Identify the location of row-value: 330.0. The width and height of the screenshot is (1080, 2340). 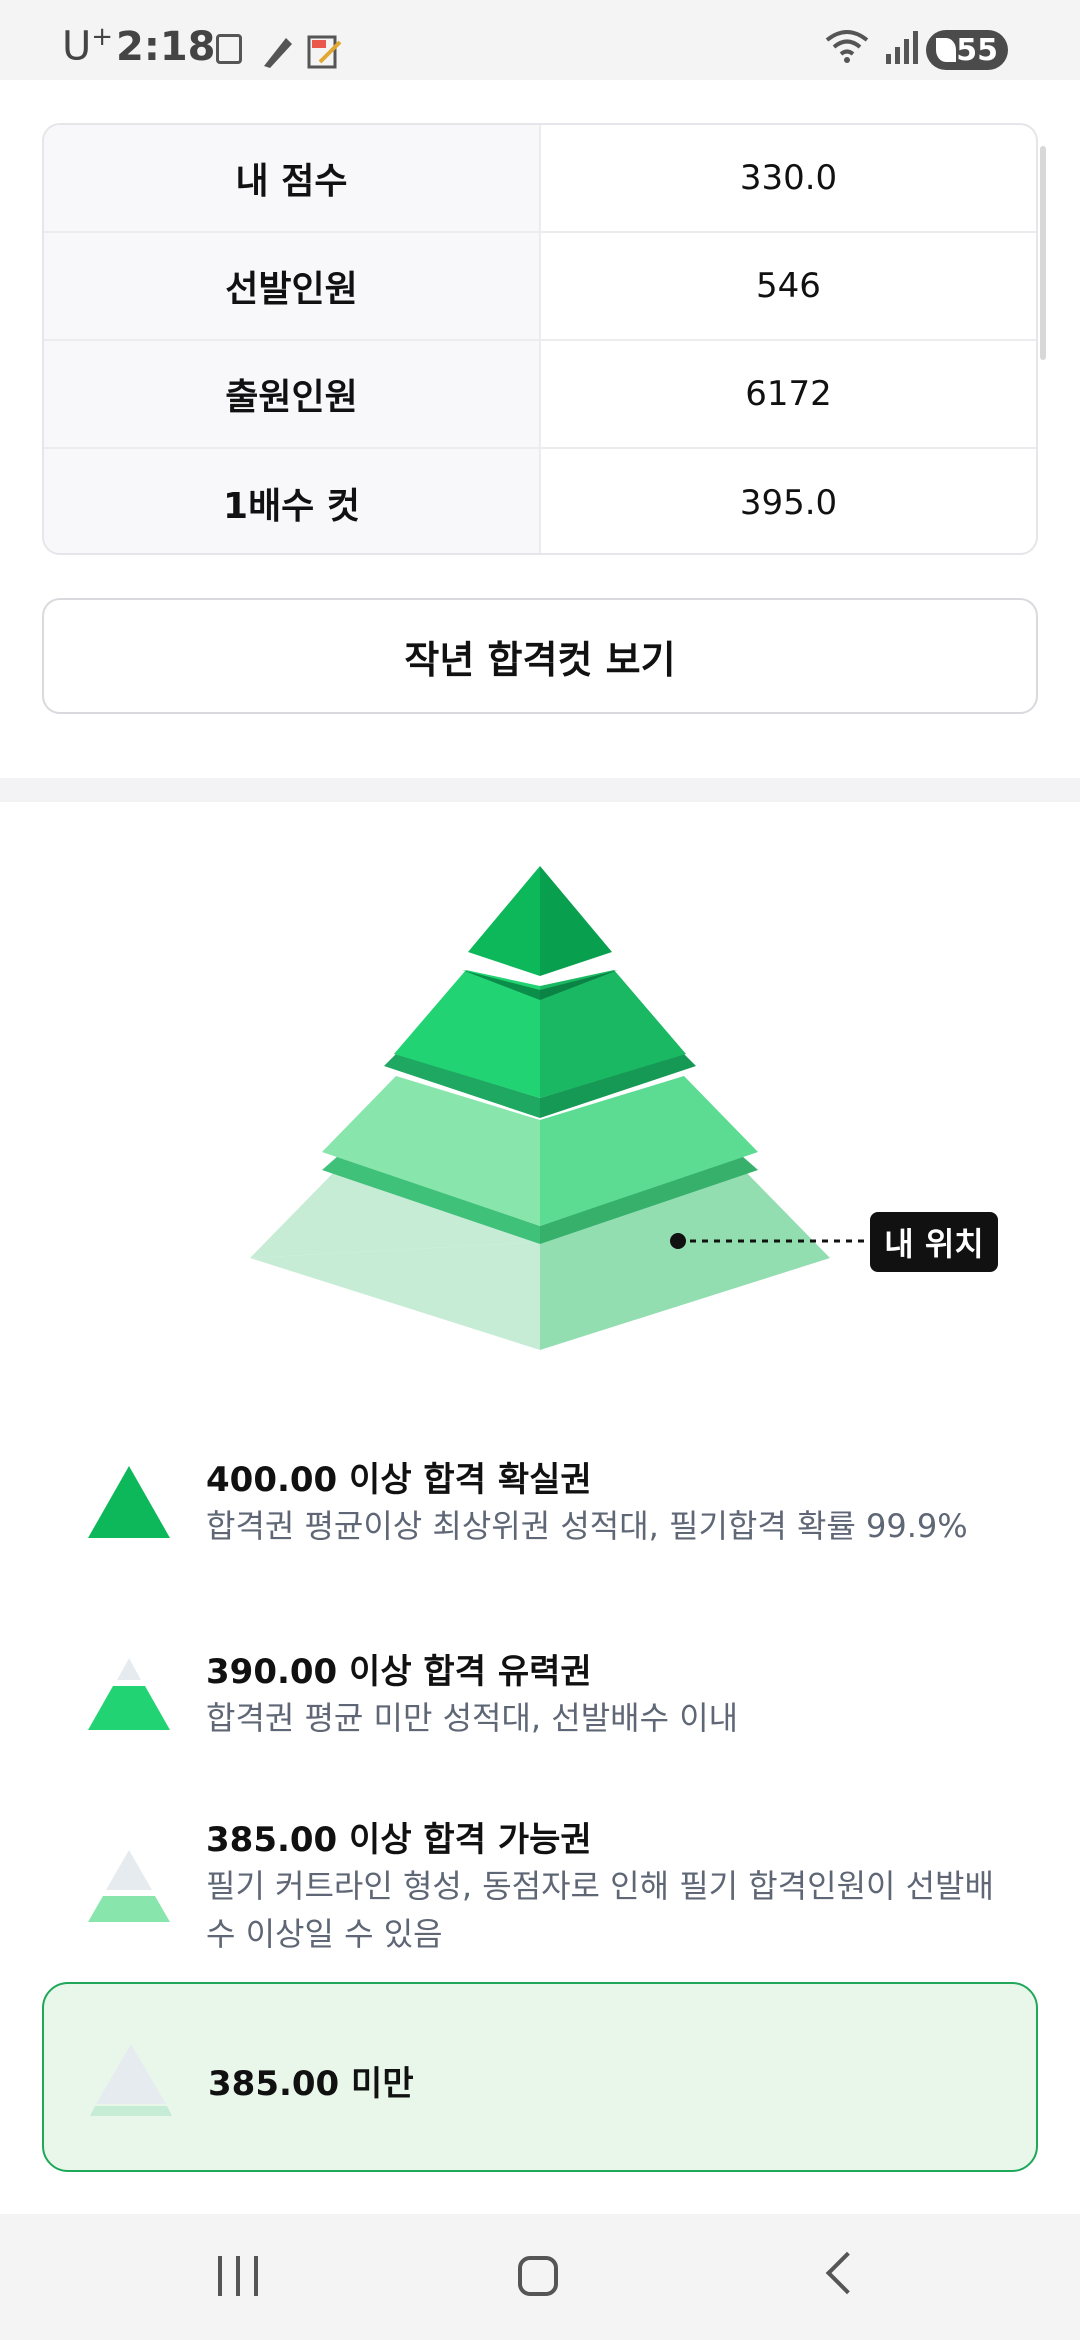
(788, 178).